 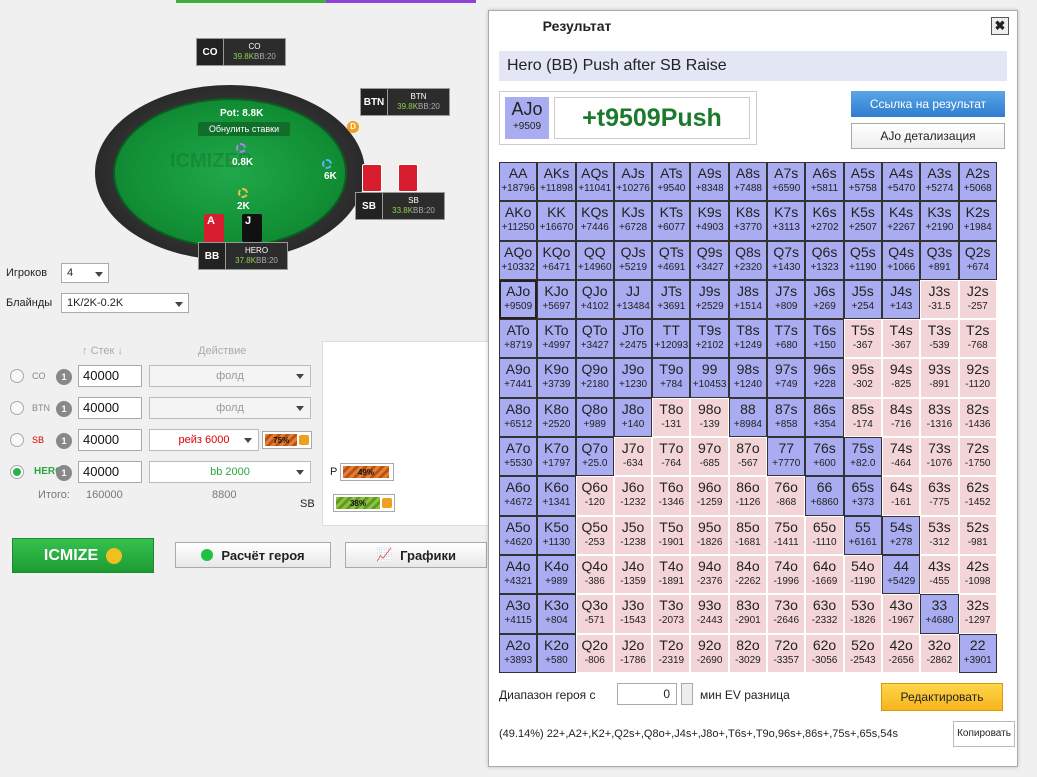 I want to click on hand-cell: 87o -567, so click(x=748, y=457).